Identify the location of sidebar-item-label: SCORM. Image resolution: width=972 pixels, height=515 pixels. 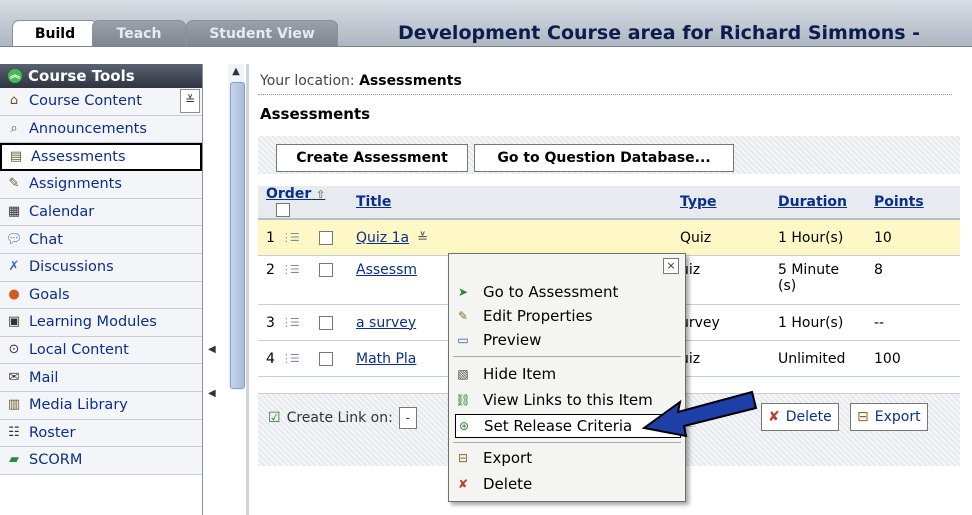
(56, 460).